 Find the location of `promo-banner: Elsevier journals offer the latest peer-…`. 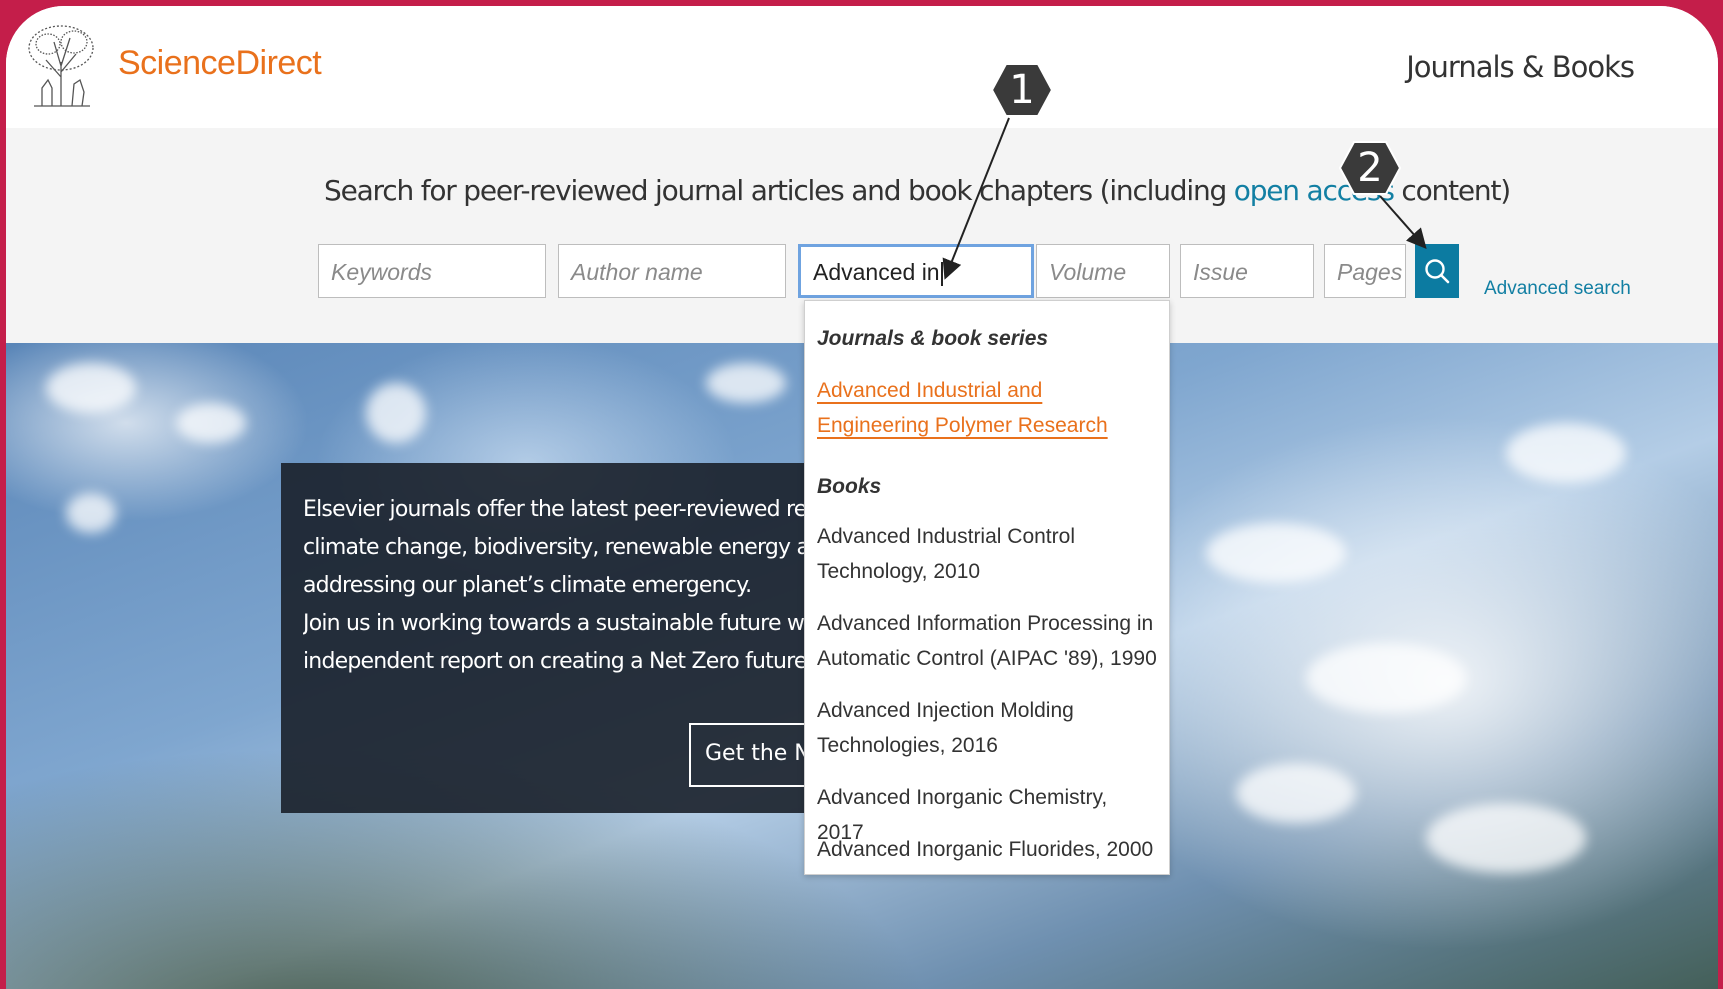

promo-banner: Elsevier journals offer the latest peer-… is located at coordinates (585, 638).